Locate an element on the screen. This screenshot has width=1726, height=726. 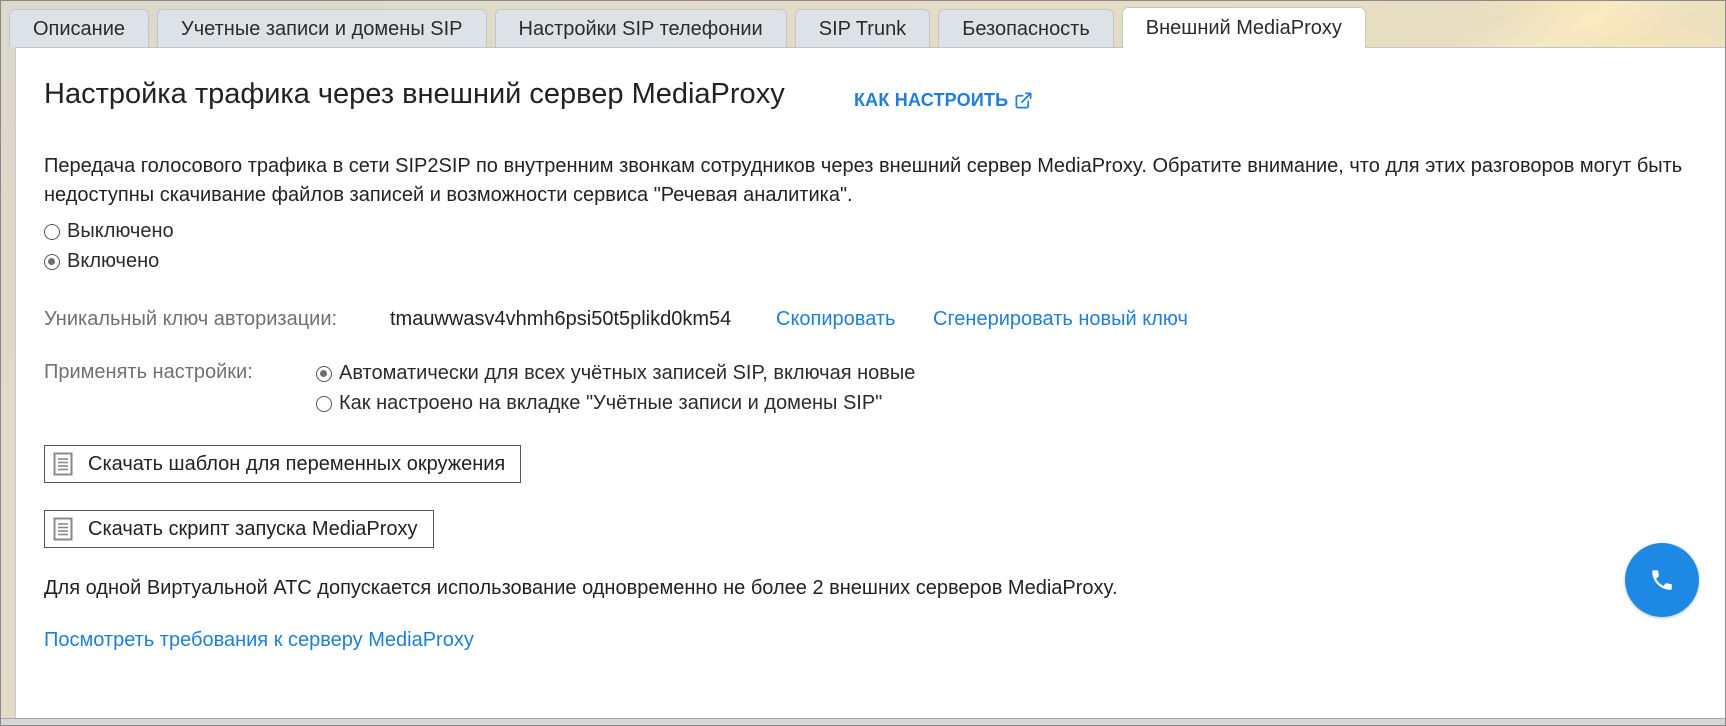
apply-settings-label: Применять настройки: is located at coordinates (148, 372).